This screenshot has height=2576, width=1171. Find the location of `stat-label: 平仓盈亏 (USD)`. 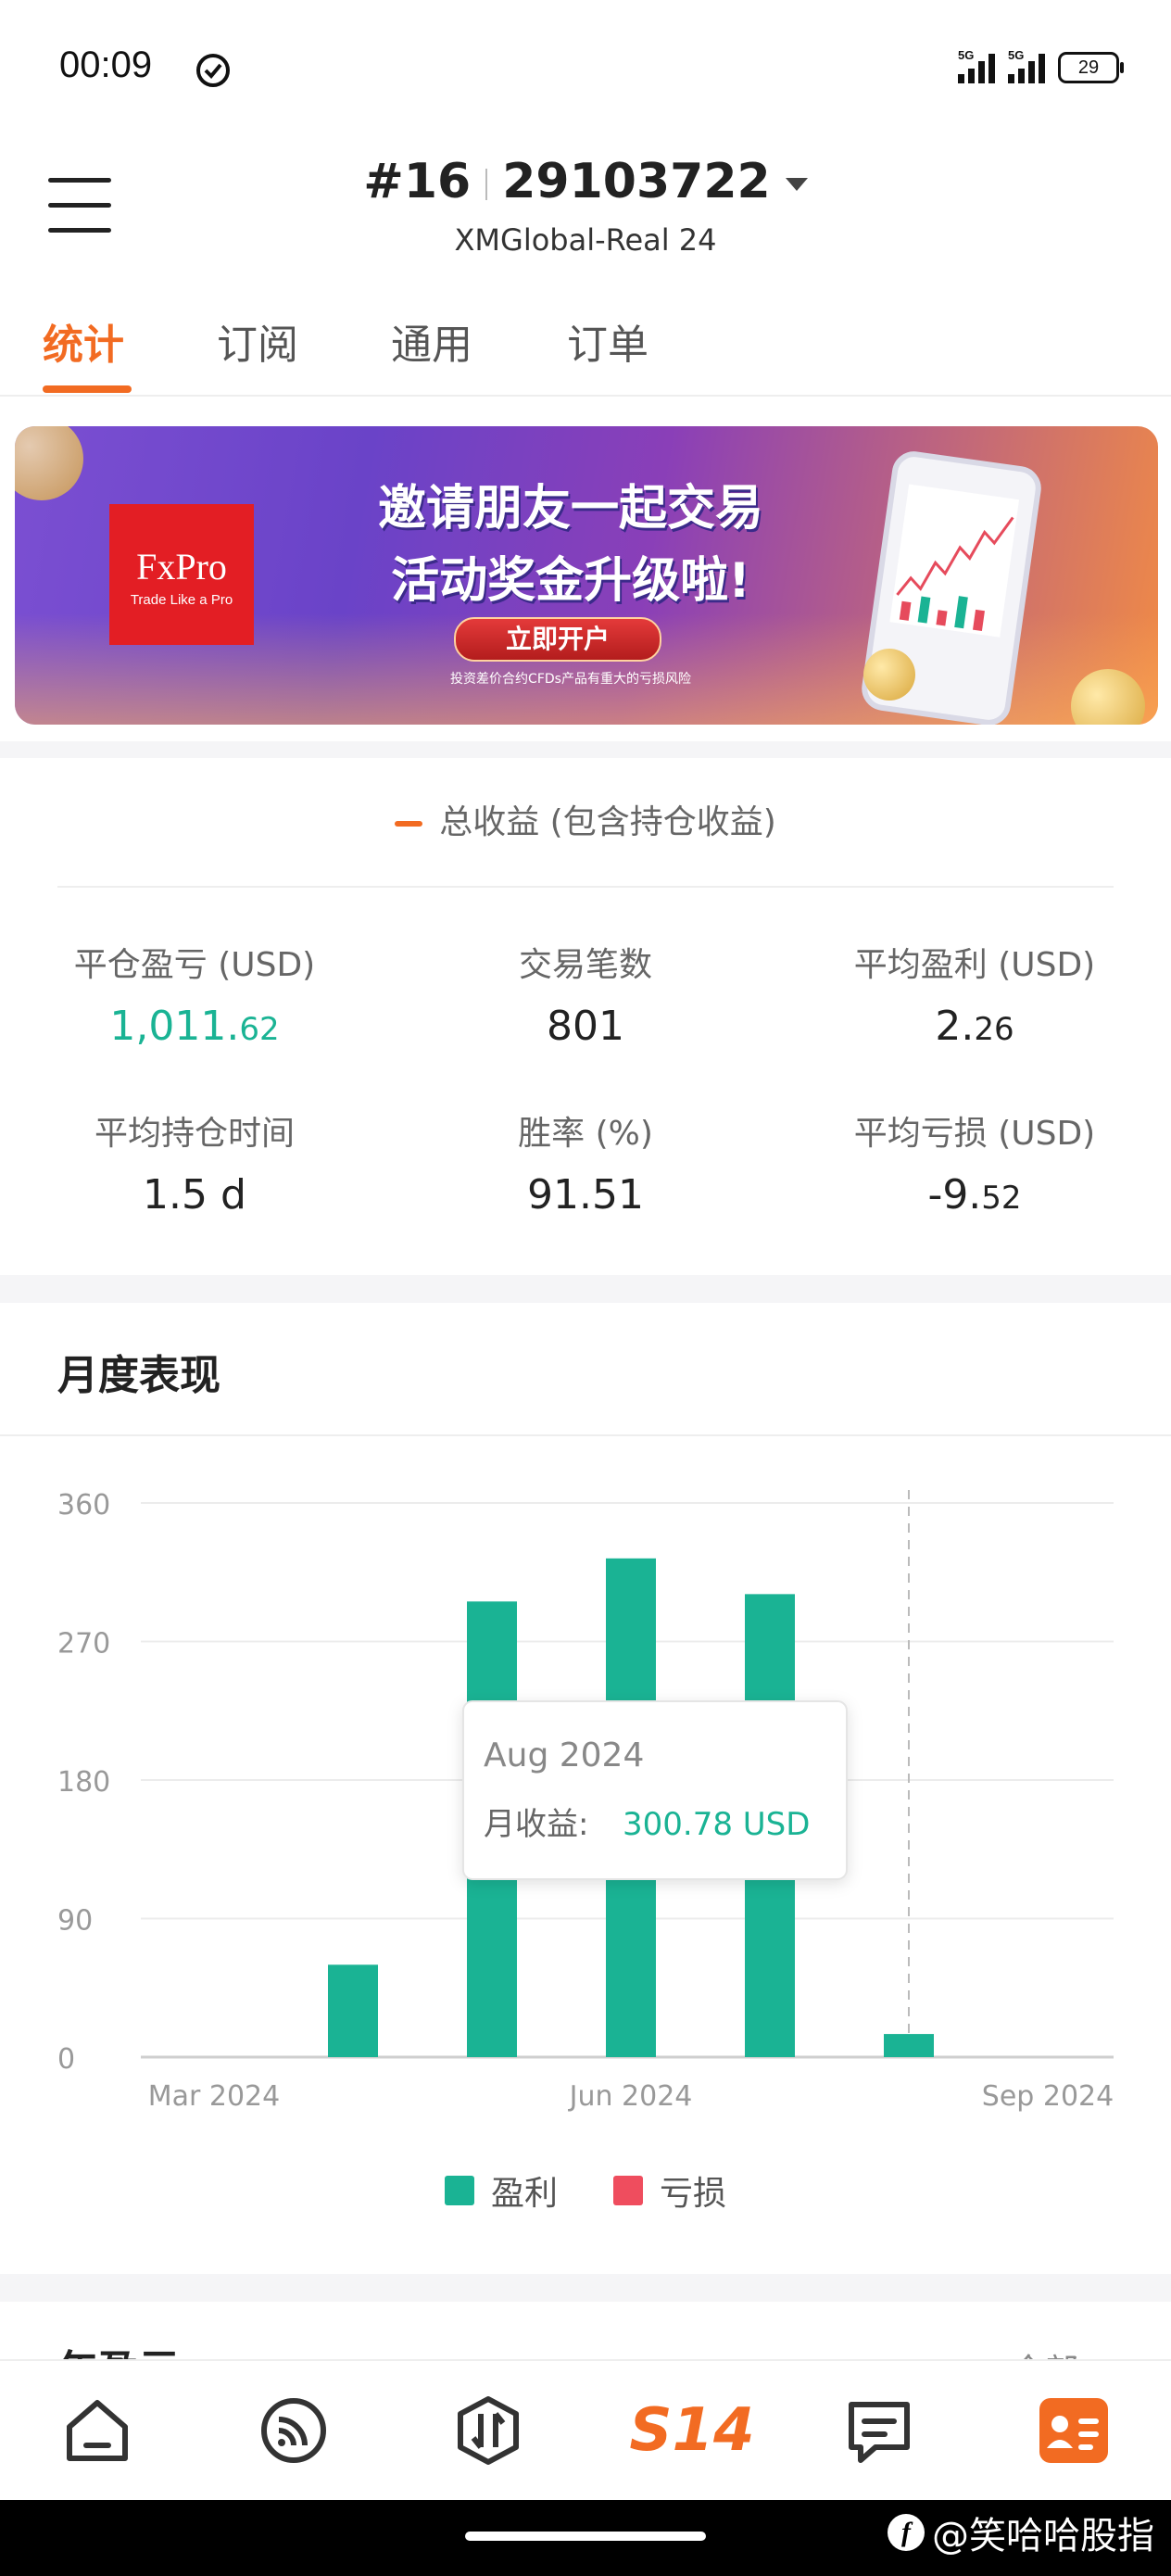

stat-label: 平仓盈亏 (USD) is located at coordinates (195, 965).